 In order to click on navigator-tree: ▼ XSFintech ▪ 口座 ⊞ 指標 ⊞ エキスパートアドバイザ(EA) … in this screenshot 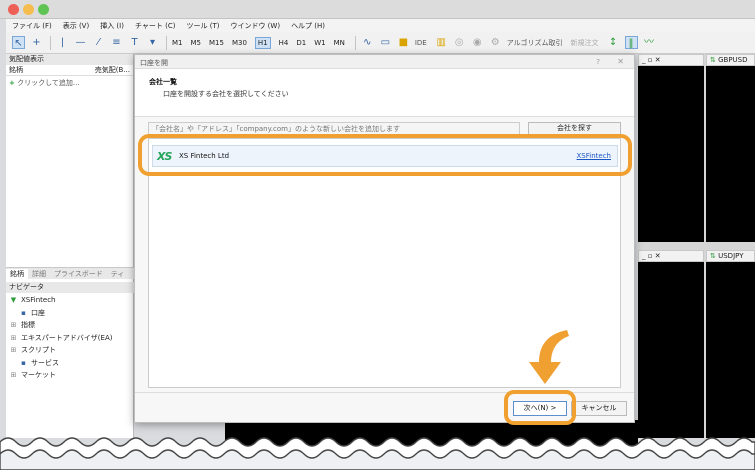, I will do `click(71, 338)`.